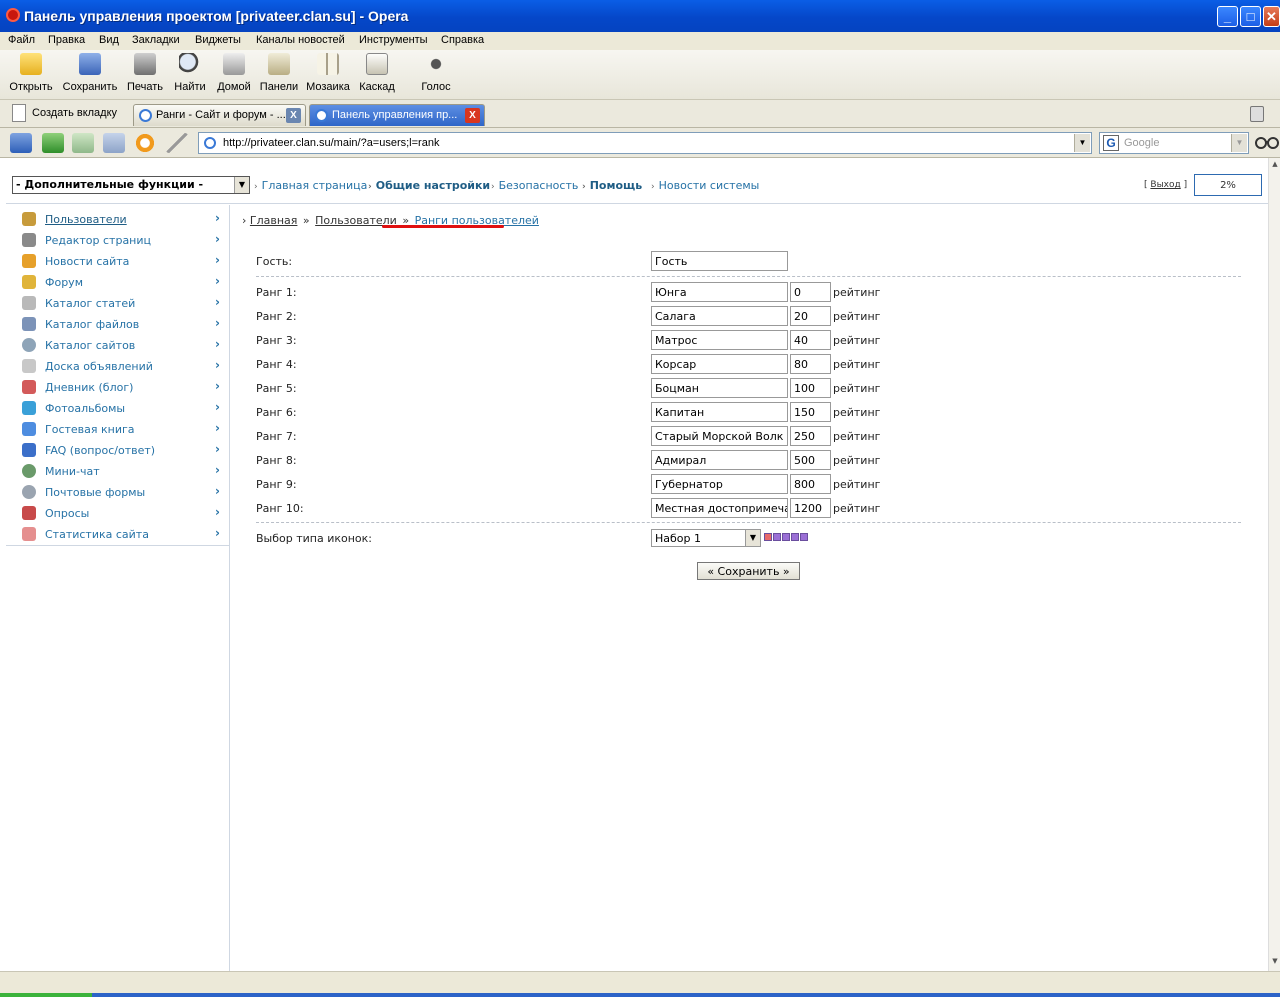  What do you see at coordinates (397, 115) in the screenshot?
I see `tab-control-panel: Панель управления пр... X` at bounding box center [397, 115].